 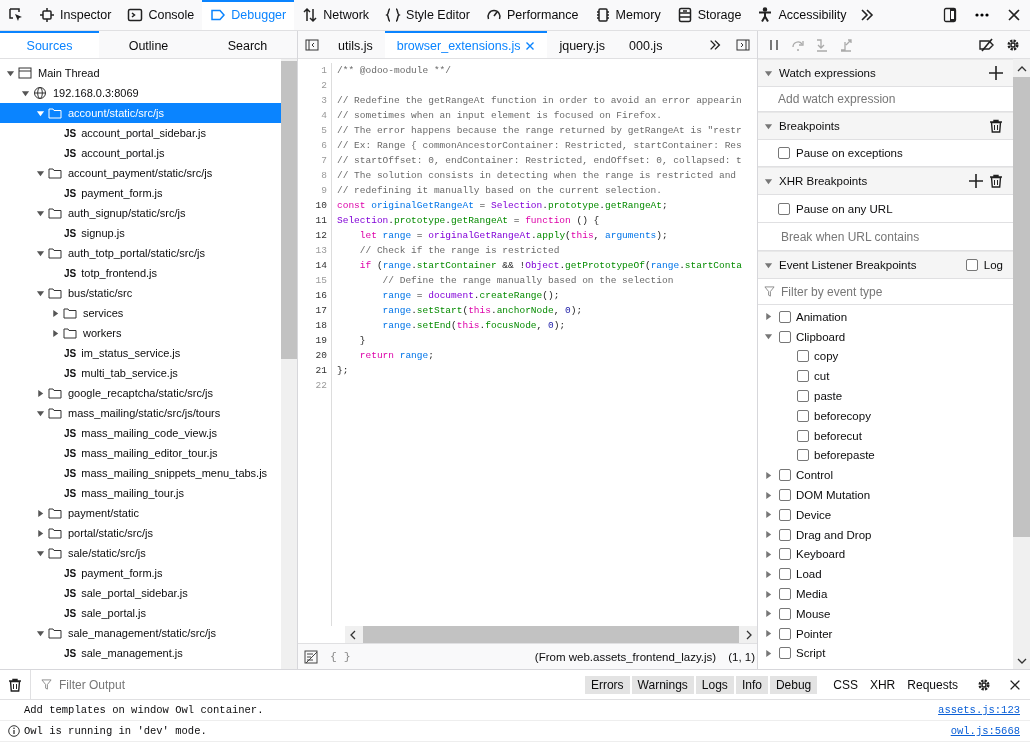 What do you see at coordinates (976, 181) in the screenshot?
I see `add-icon` at bounding box center [976, 181].